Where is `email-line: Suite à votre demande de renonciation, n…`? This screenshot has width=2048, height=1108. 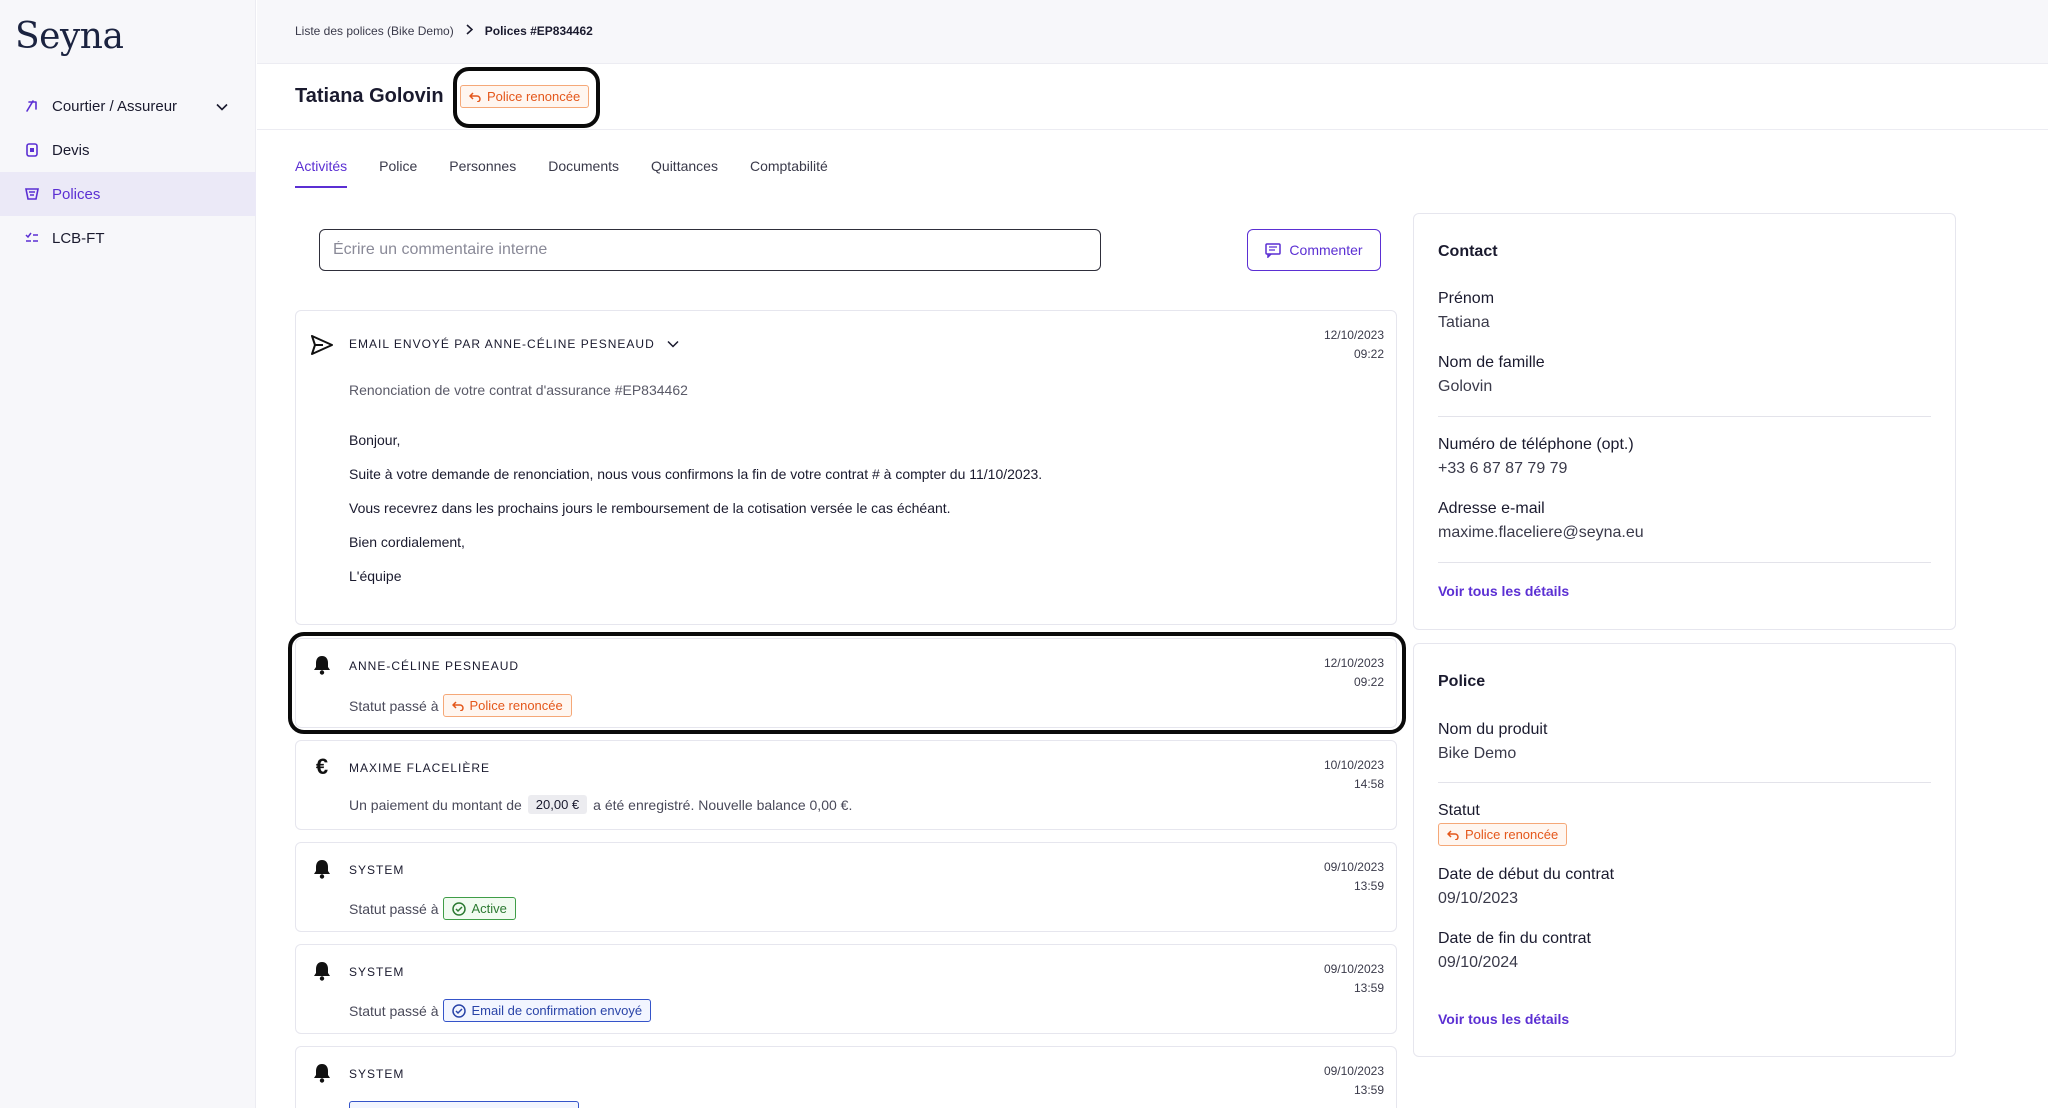
email-line: Suite à votre demande de renonciation, n… is located at coordinates (696, 474).